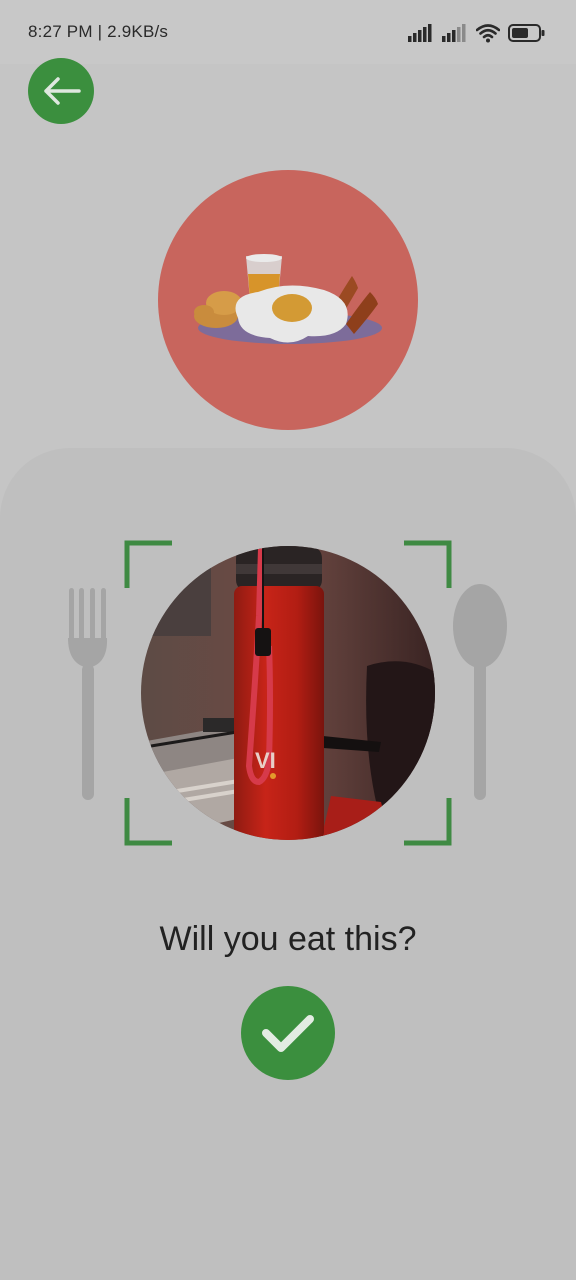  What do you see at coordinates (428, 822) in the screenshot?
I see `scan-frame-bottom-right` at bounding box center [428, 822].